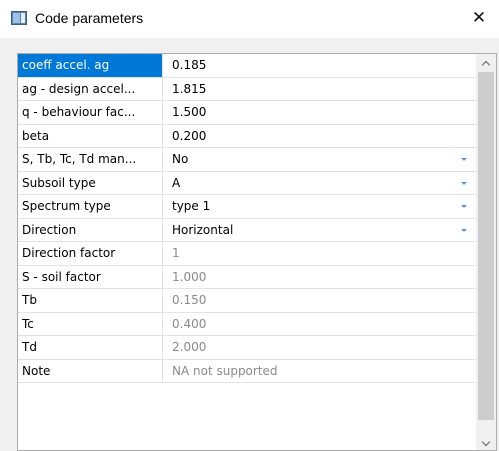  I want to click on property-value-select: No, so click(319, 159).